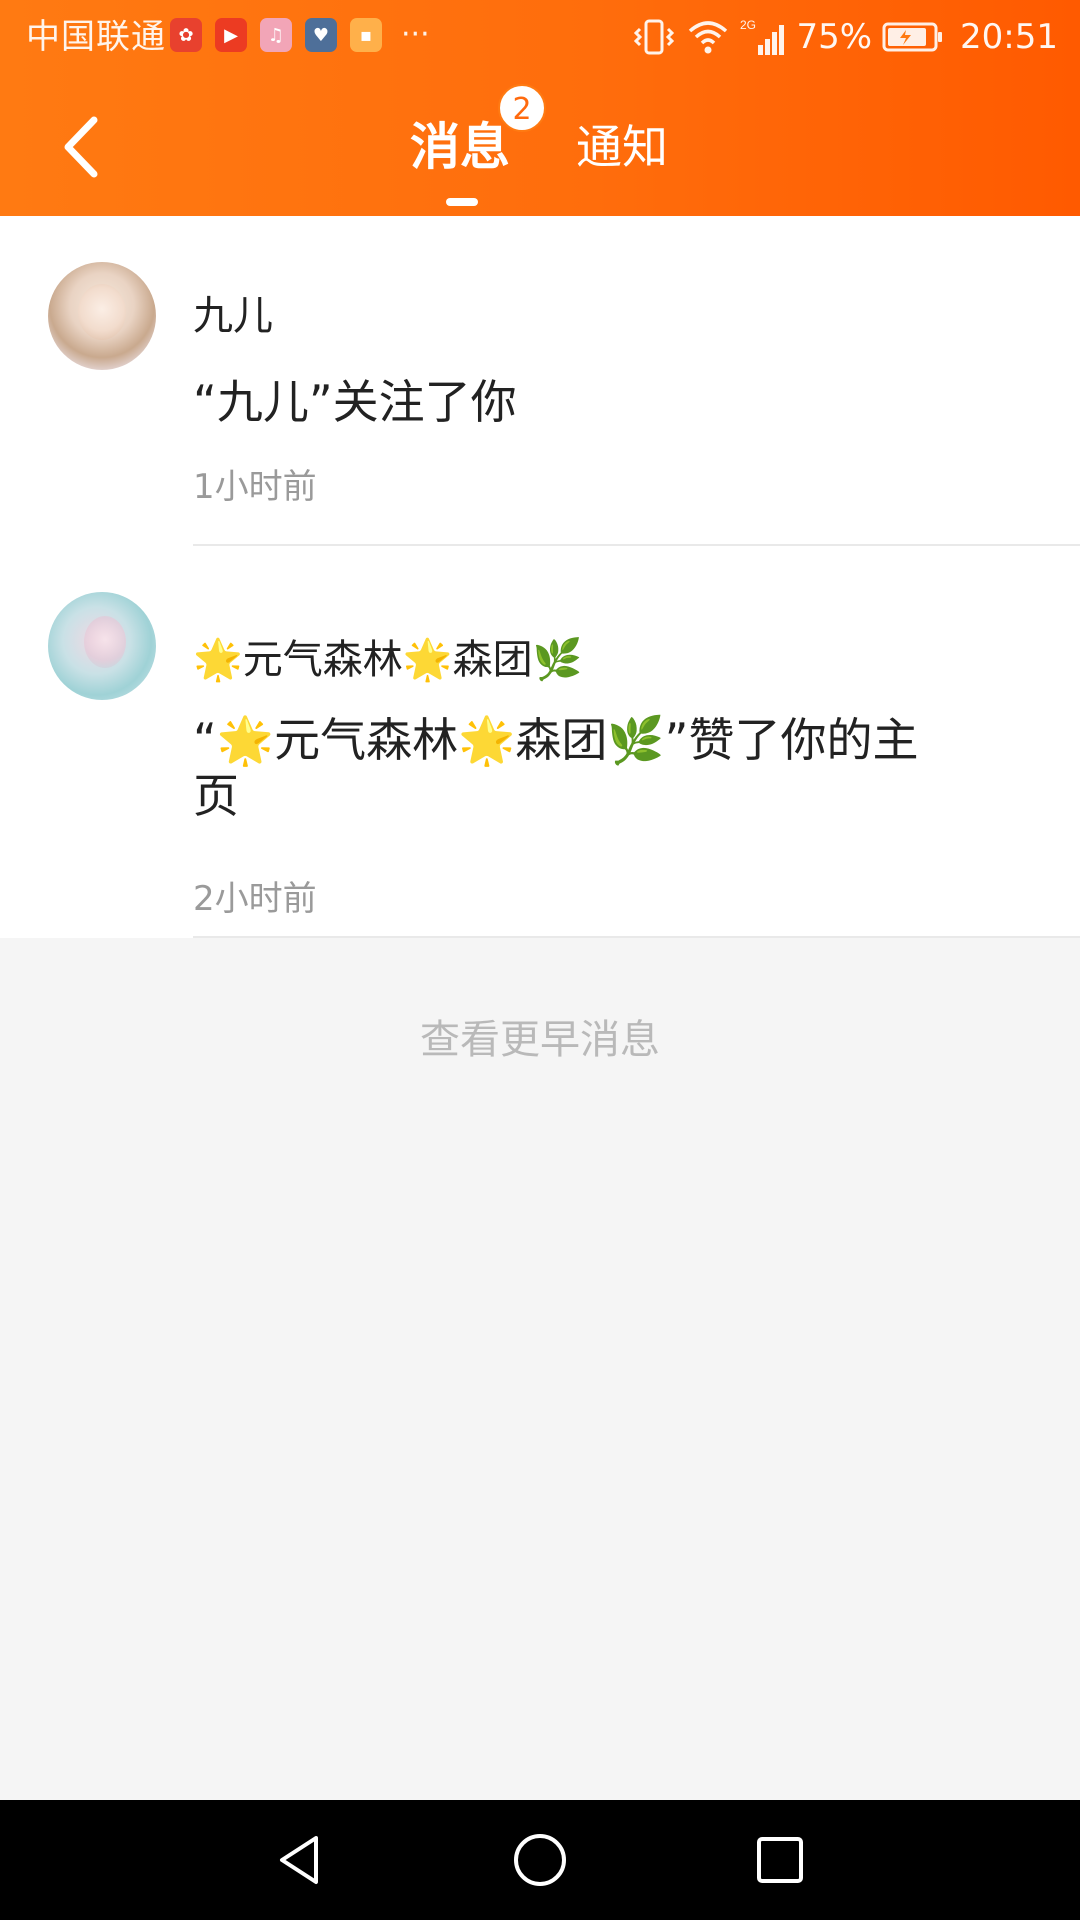  I want to click on nav-bar: 消息 2 通知, so click(540, 145).